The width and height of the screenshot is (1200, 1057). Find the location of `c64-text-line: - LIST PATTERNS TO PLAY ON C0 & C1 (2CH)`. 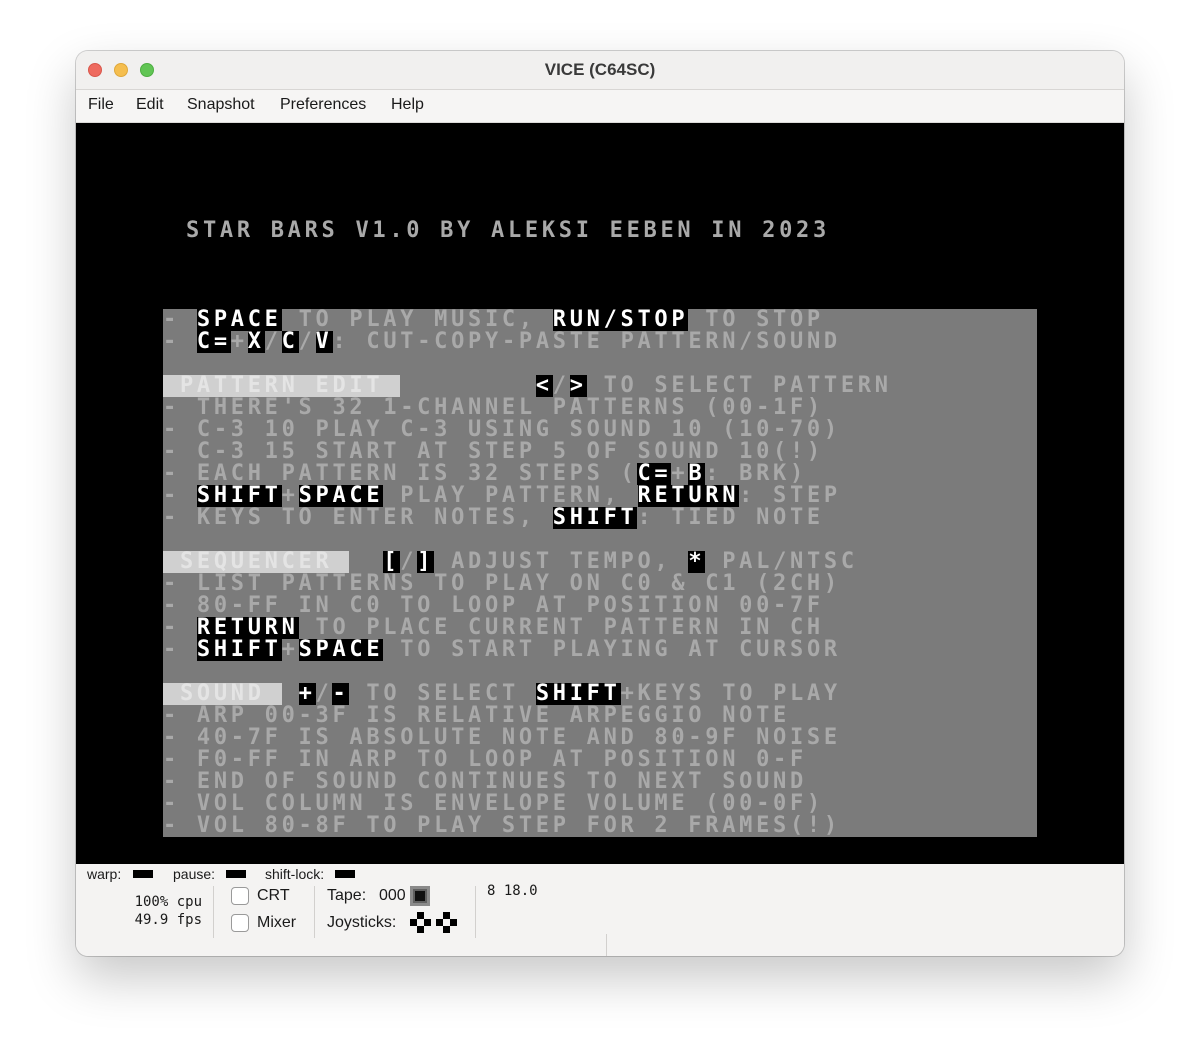

c64-text-line: - LIST PATTERNS TO PLAY ON C0 & C1 (2CH) is located at coordinates (600, 584).